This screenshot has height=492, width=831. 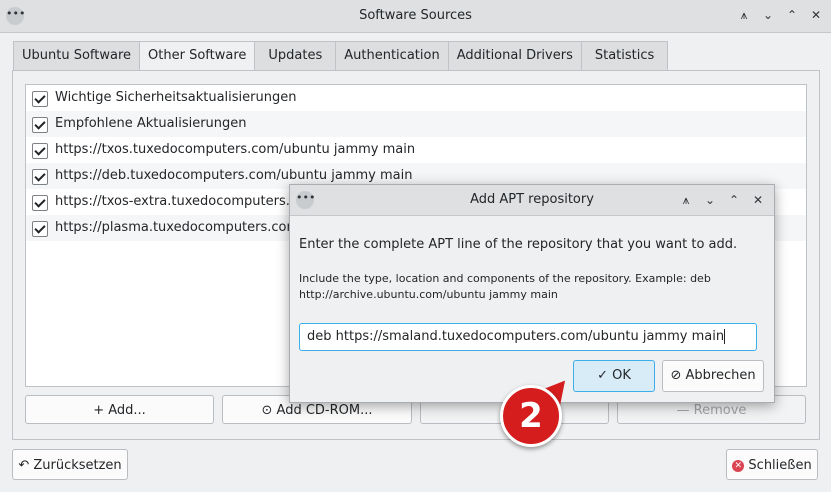 What do you see at coordinates (391, 55) in the screenshot?
I see `tab-authentication: Authentication` at bounding box center [391, 55].